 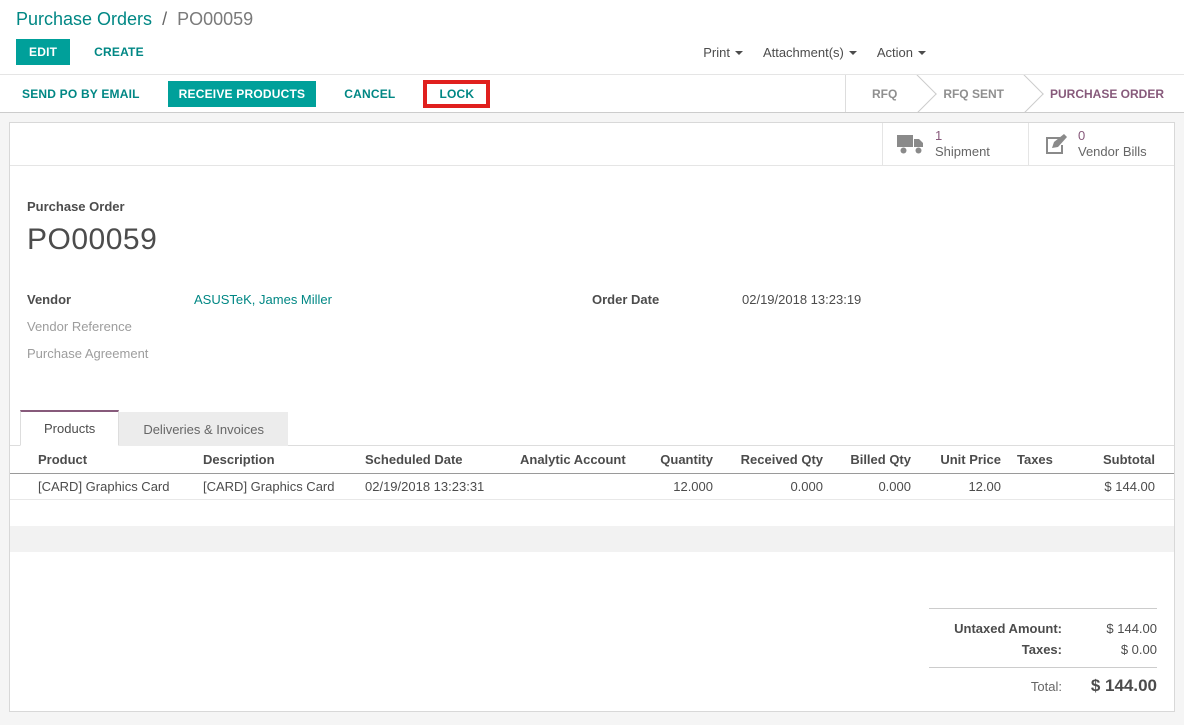 I want to click on status-step-rfq-sent: RFQ SENT, so click(x=970, y=93).